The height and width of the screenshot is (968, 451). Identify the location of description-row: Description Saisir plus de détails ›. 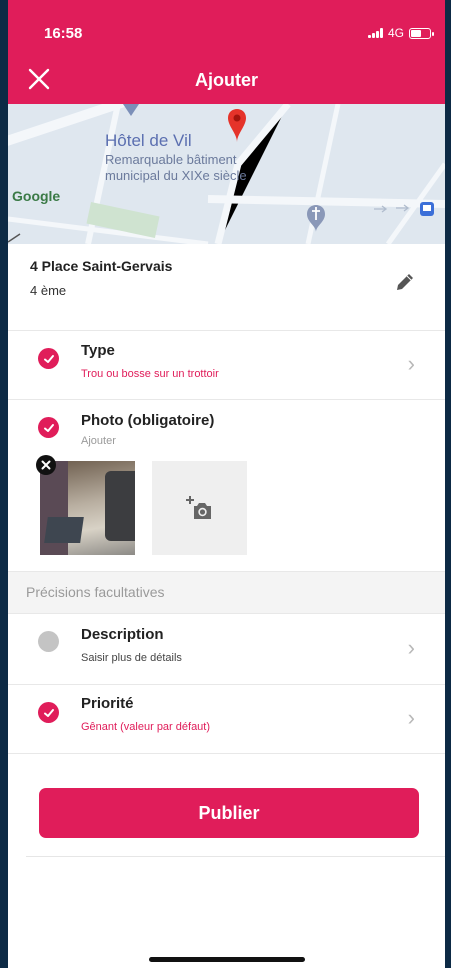
(226, 649).